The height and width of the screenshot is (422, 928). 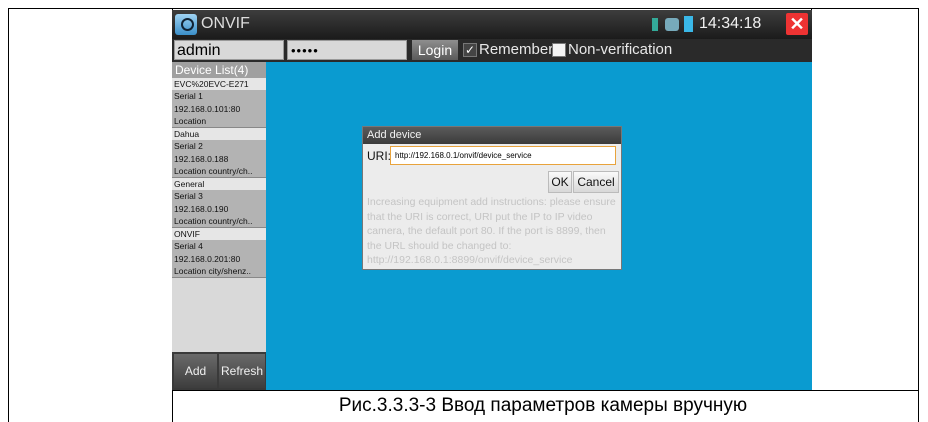 I want to click on add-button: Add, so click(x=195, y=371).